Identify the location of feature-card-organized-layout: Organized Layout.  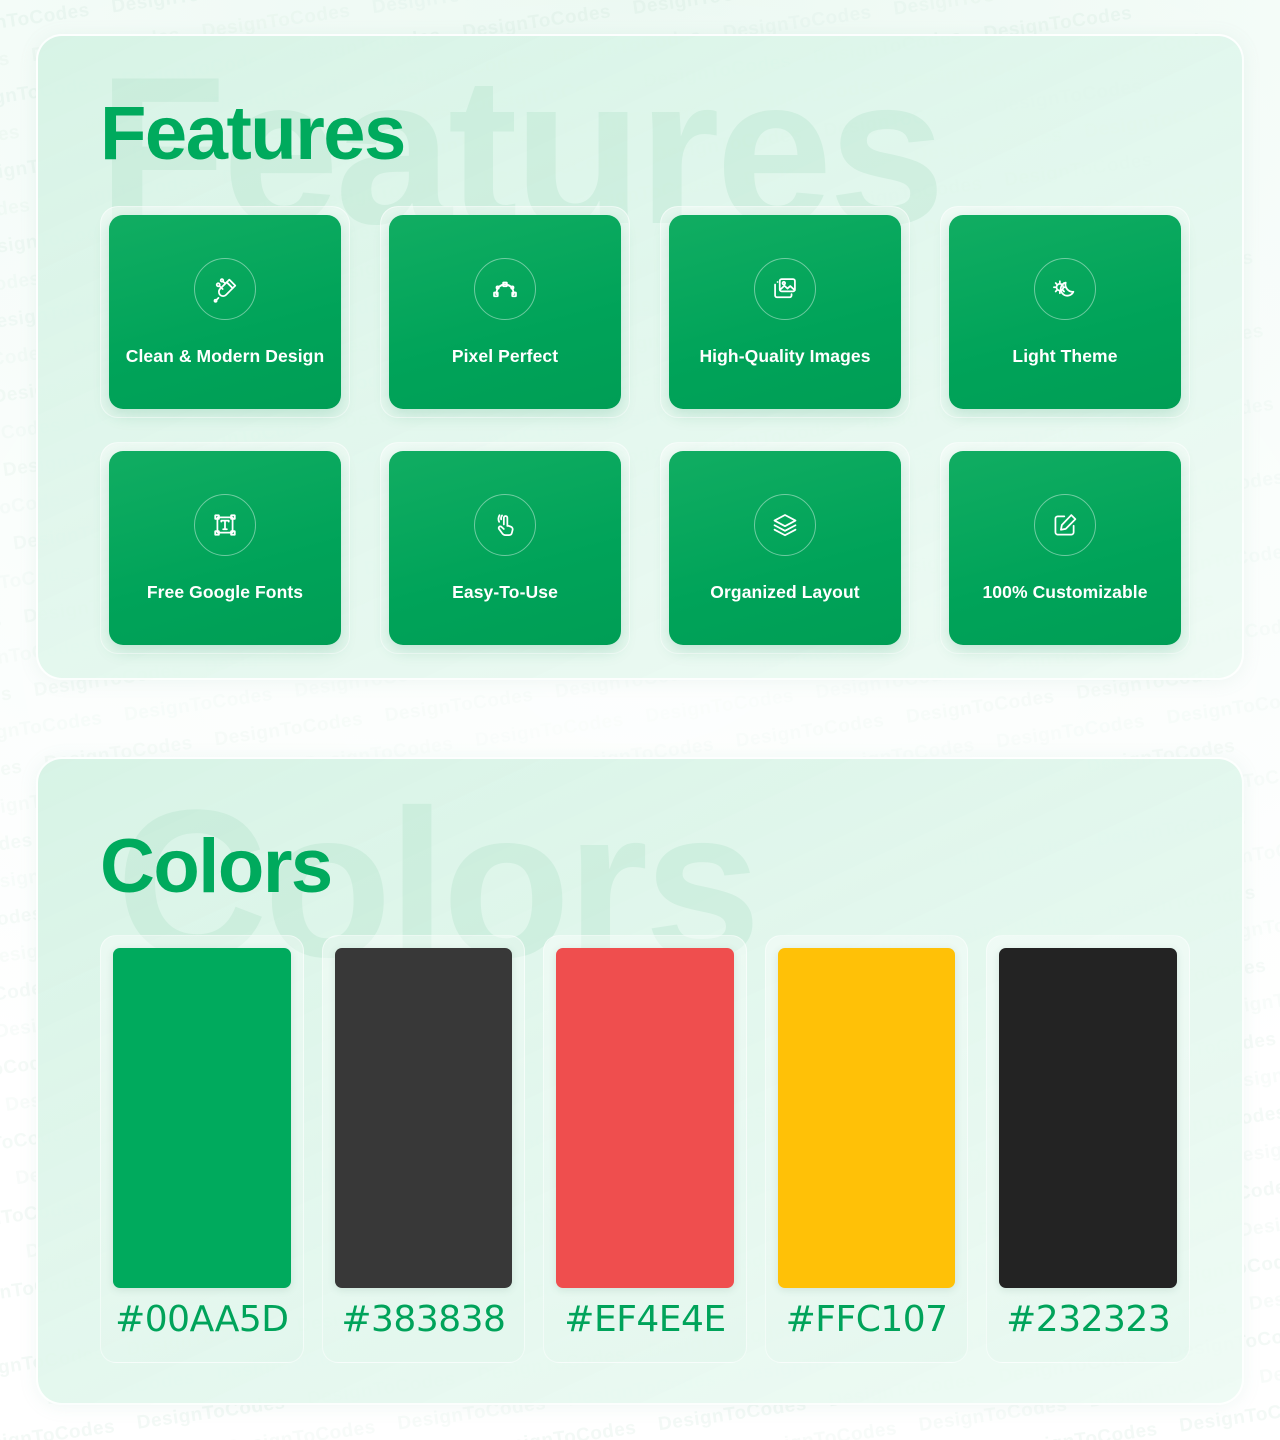
(785, 548).